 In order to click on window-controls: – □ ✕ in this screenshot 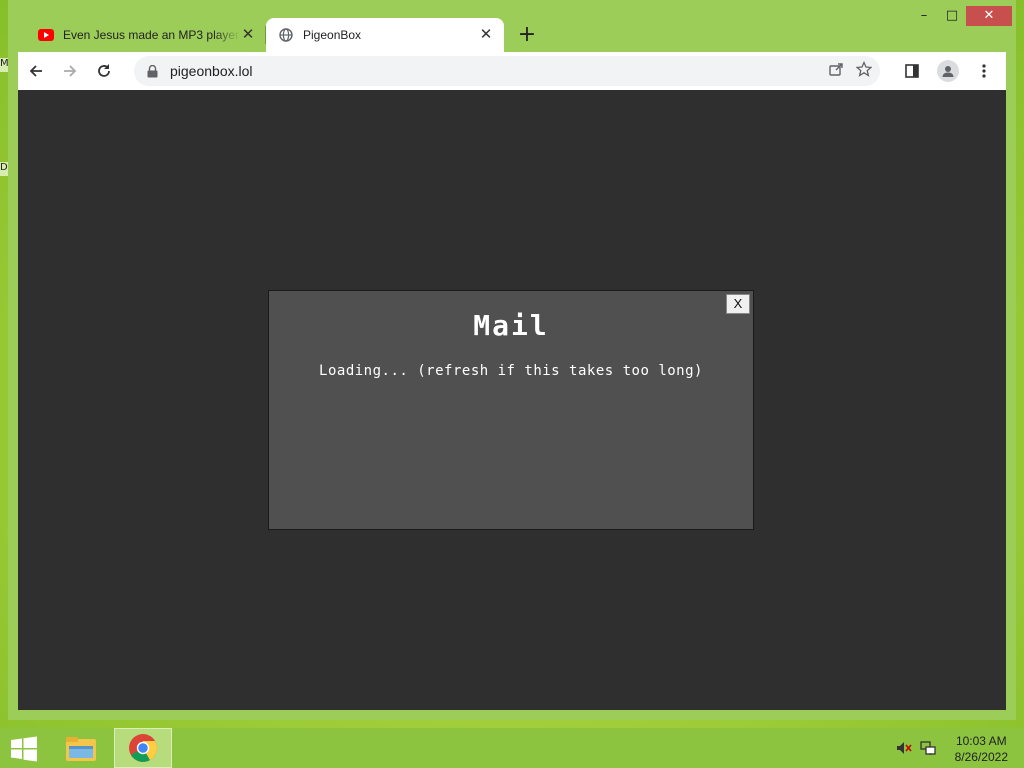, I will do `click(961, 18)`.